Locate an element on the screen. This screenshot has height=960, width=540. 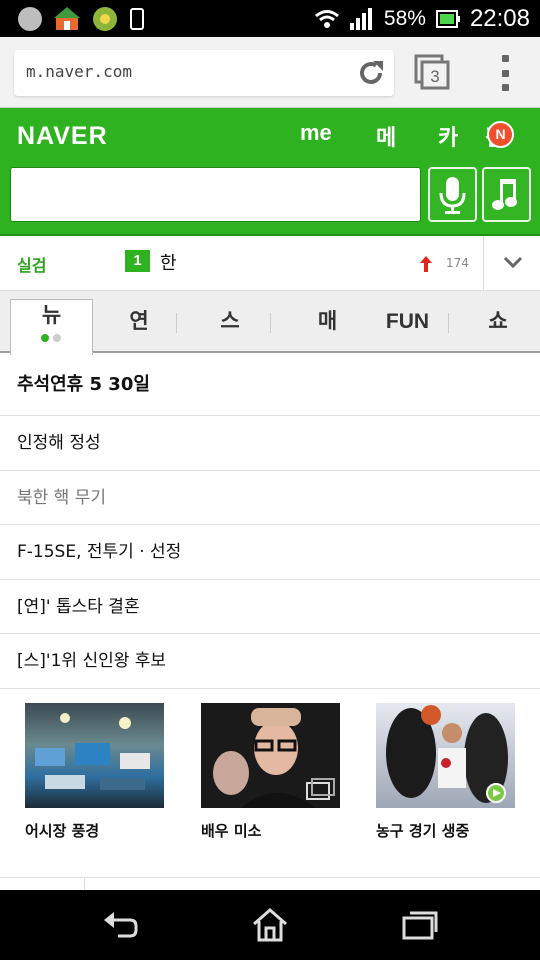
recents-icon is located at coordinates (420, 925).